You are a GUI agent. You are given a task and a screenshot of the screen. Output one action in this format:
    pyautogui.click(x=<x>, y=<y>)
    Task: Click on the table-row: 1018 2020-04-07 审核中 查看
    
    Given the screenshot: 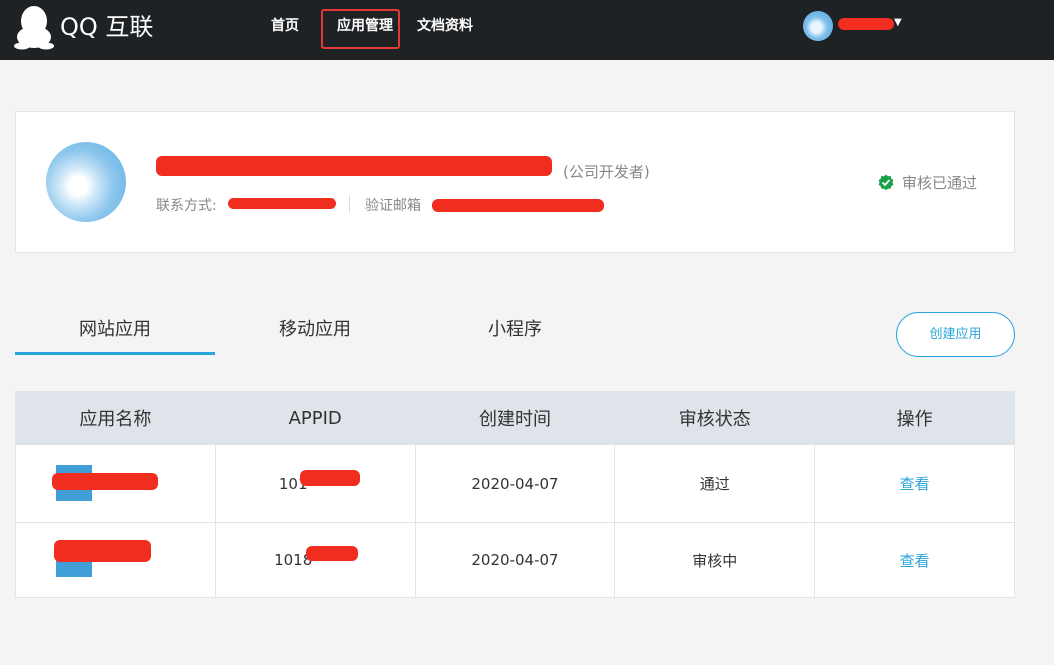 What is the action you would take?
    pyautogui.click(x=515, y=560)
    